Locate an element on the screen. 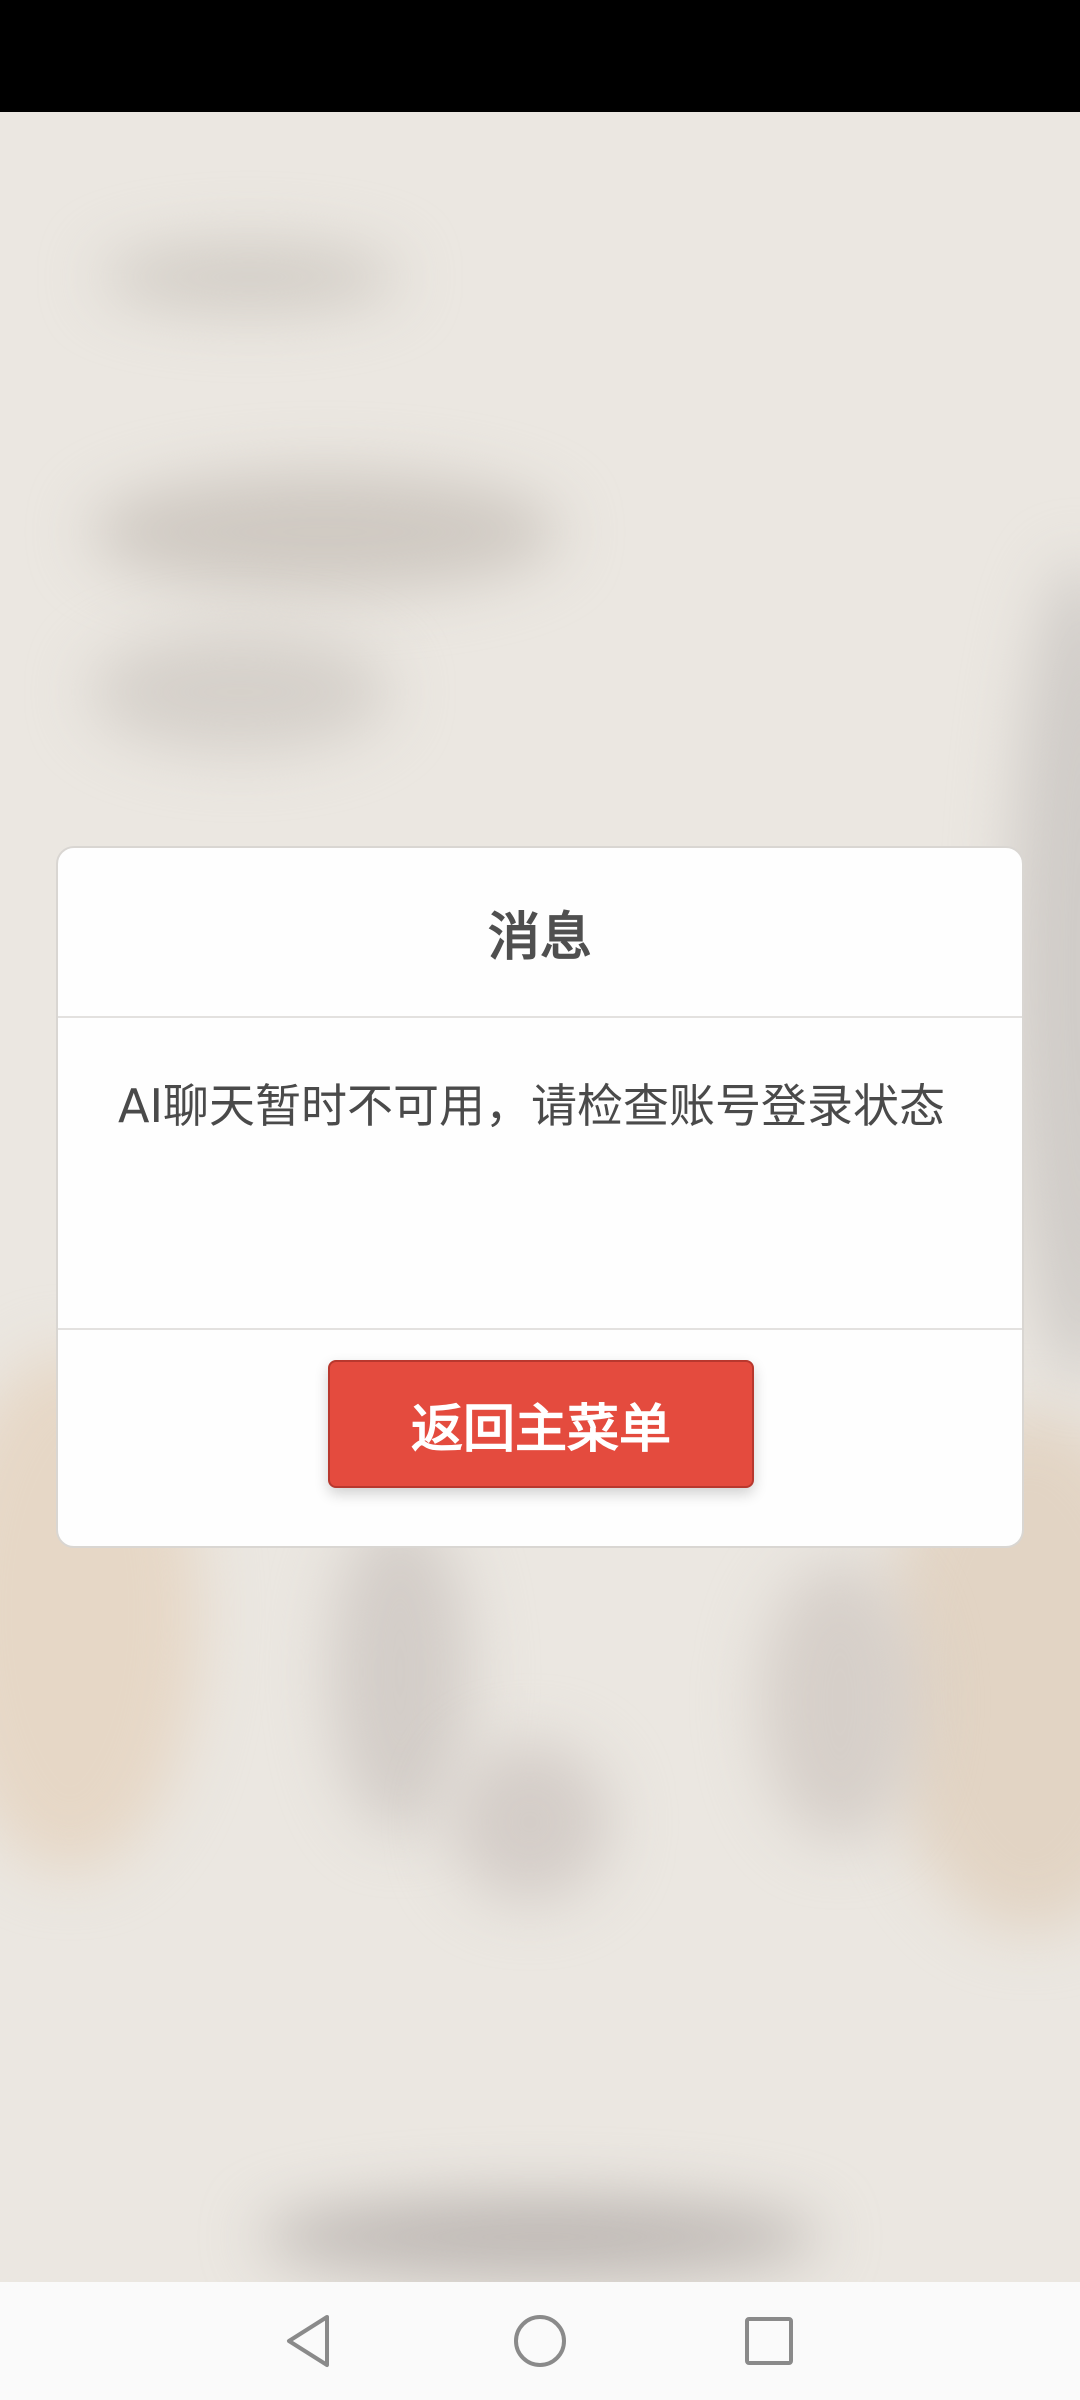  home-button is located at coordinates (540, 2341).